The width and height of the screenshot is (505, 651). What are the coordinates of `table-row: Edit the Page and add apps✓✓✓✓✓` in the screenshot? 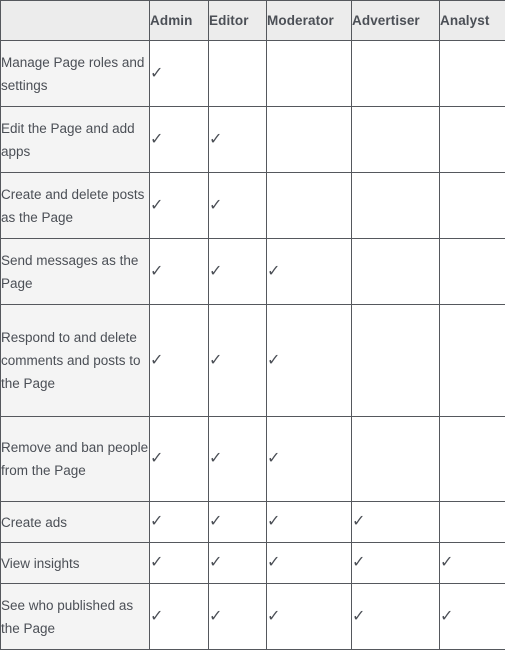 It's located at (252, 139).